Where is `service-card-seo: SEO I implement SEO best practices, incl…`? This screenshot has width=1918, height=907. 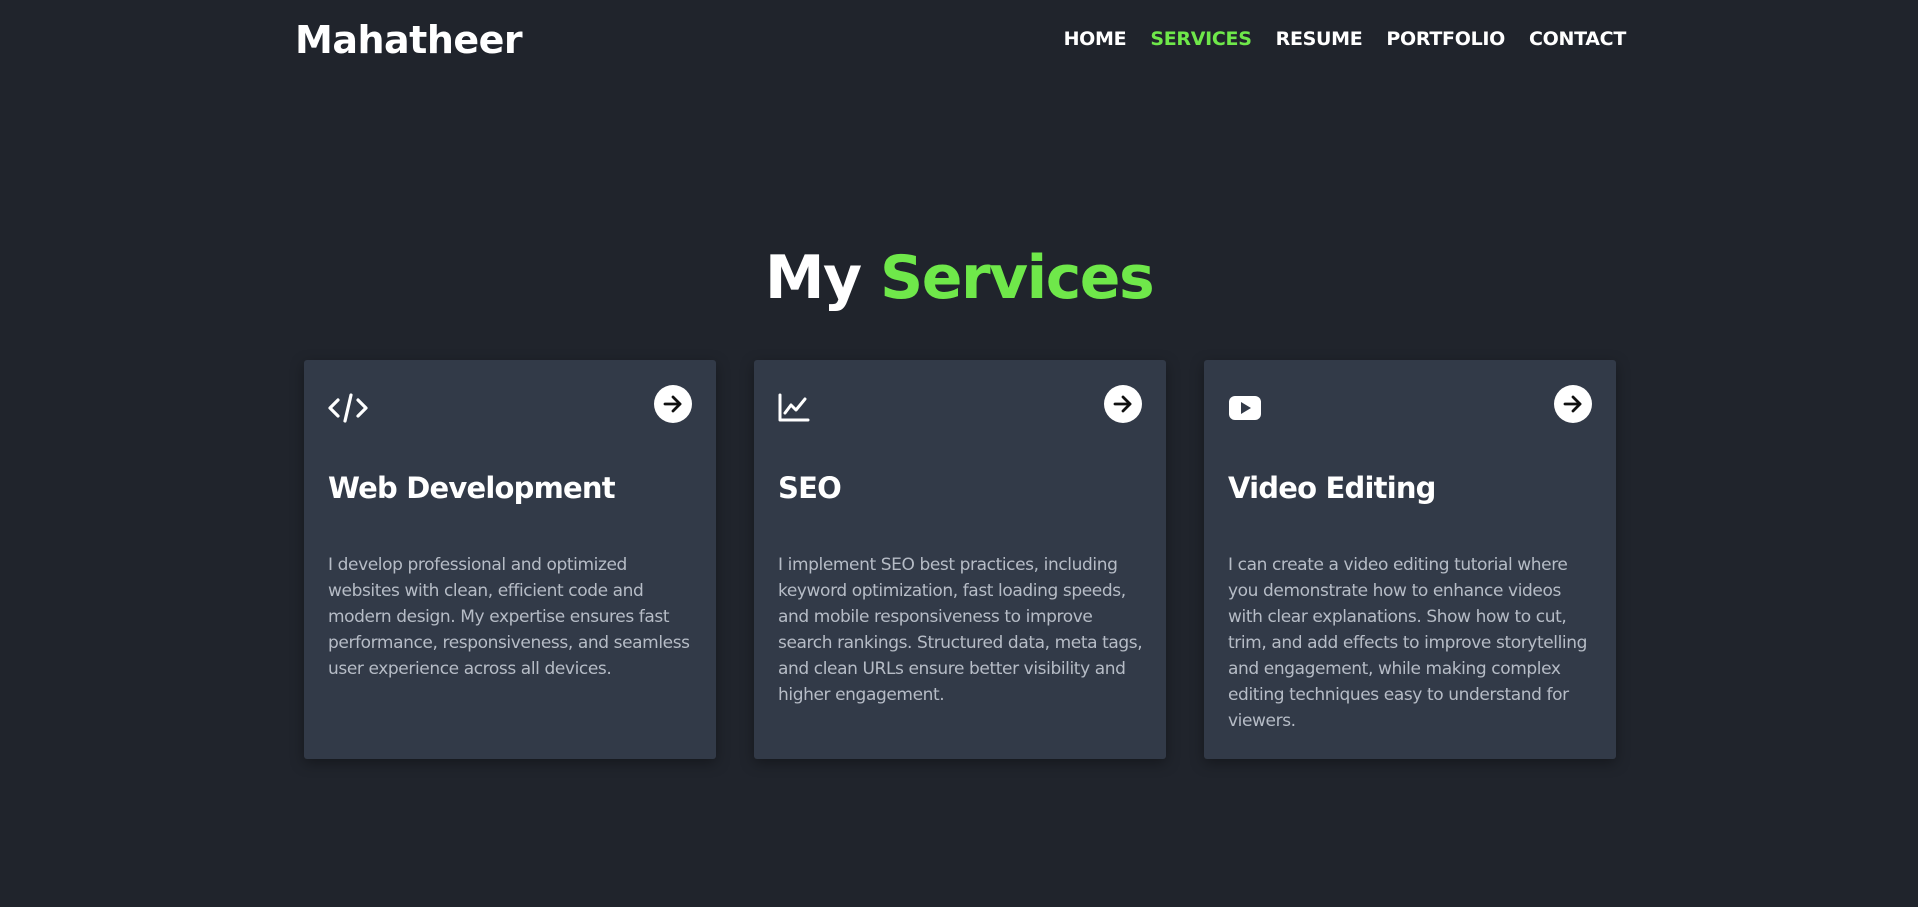 service-card-seo: SEO I implement SEO best practices, incl… is located at coordinates (960, 559).